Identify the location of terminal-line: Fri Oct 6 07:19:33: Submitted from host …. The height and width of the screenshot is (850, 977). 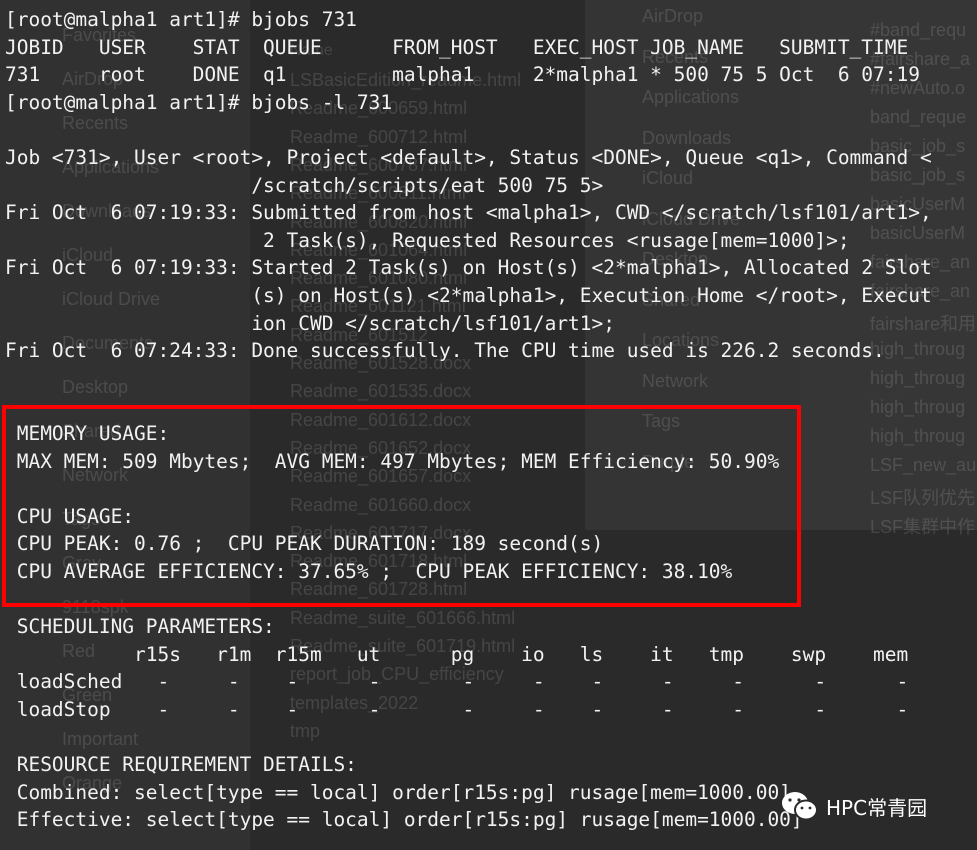
(468, 213).